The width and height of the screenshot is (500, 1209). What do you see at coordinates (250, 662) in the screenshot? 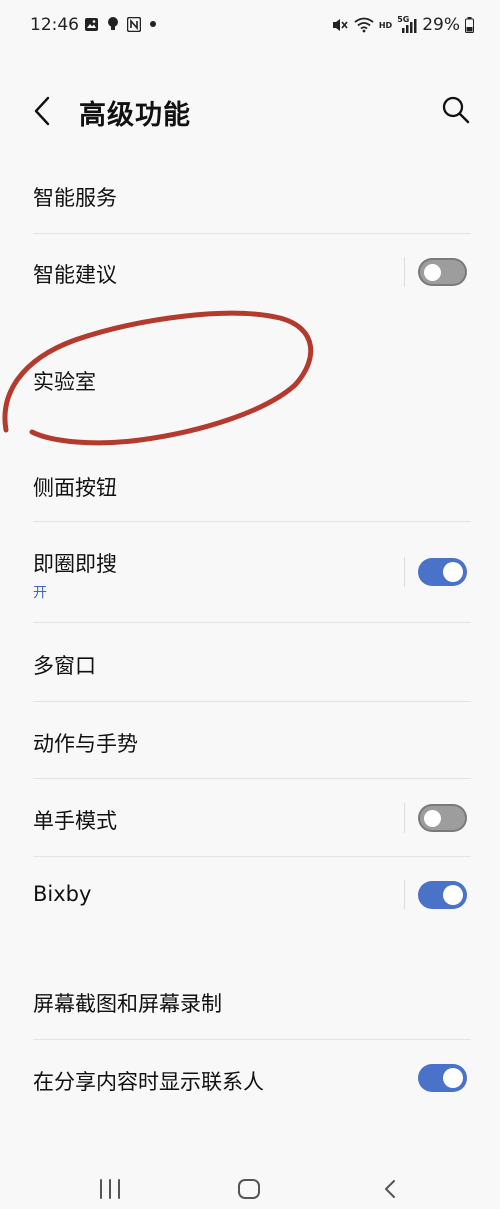
I see `setting-row-multi-window: 多窗口` at bounding box center [250, 662].